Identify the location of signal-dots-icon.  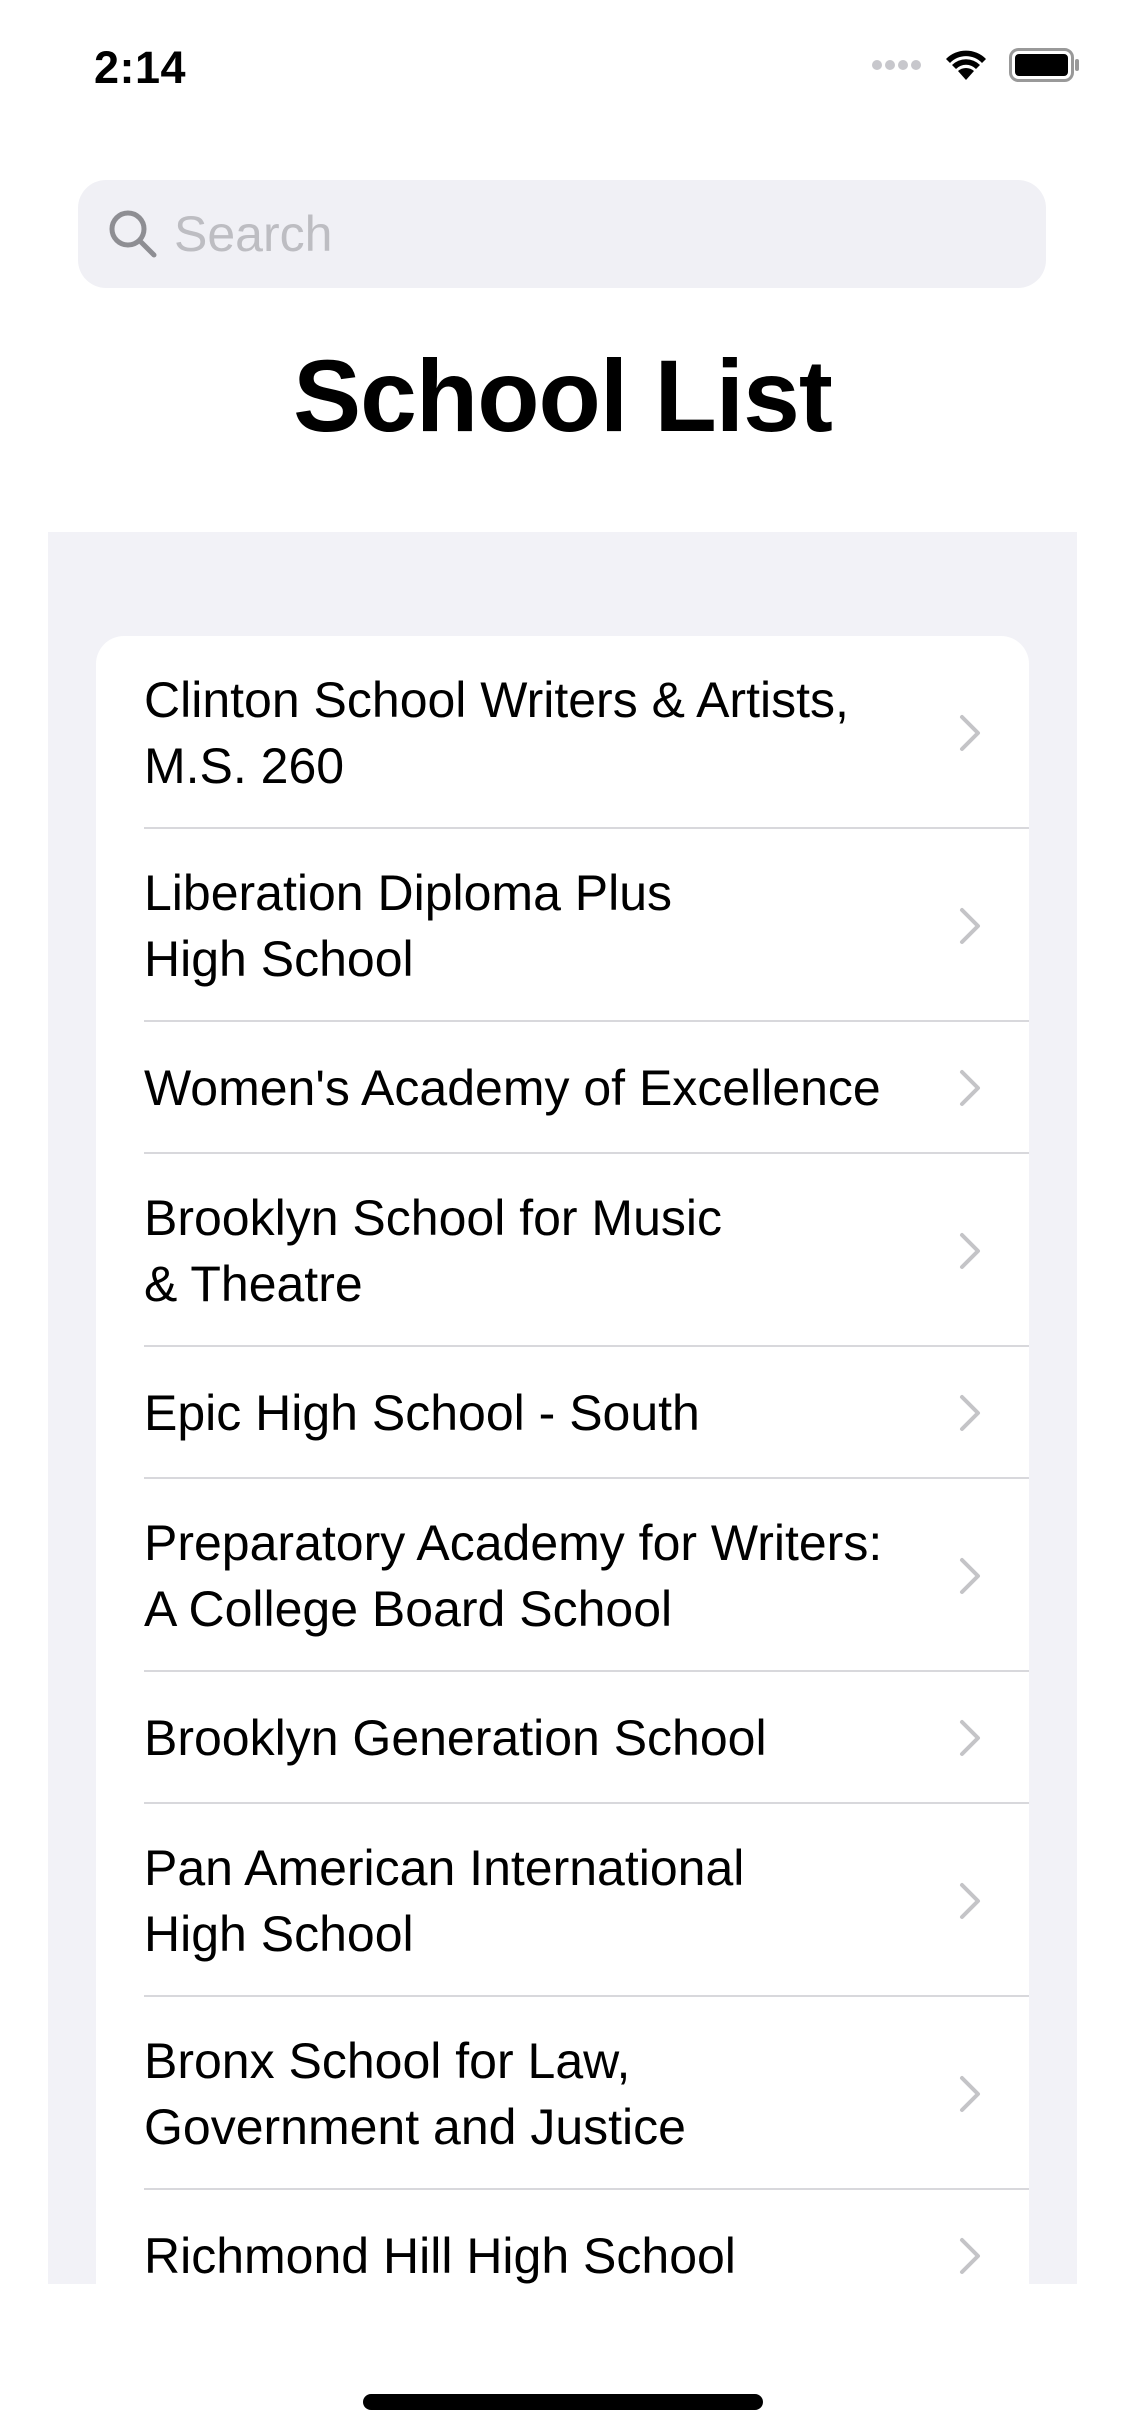
(897, 65).